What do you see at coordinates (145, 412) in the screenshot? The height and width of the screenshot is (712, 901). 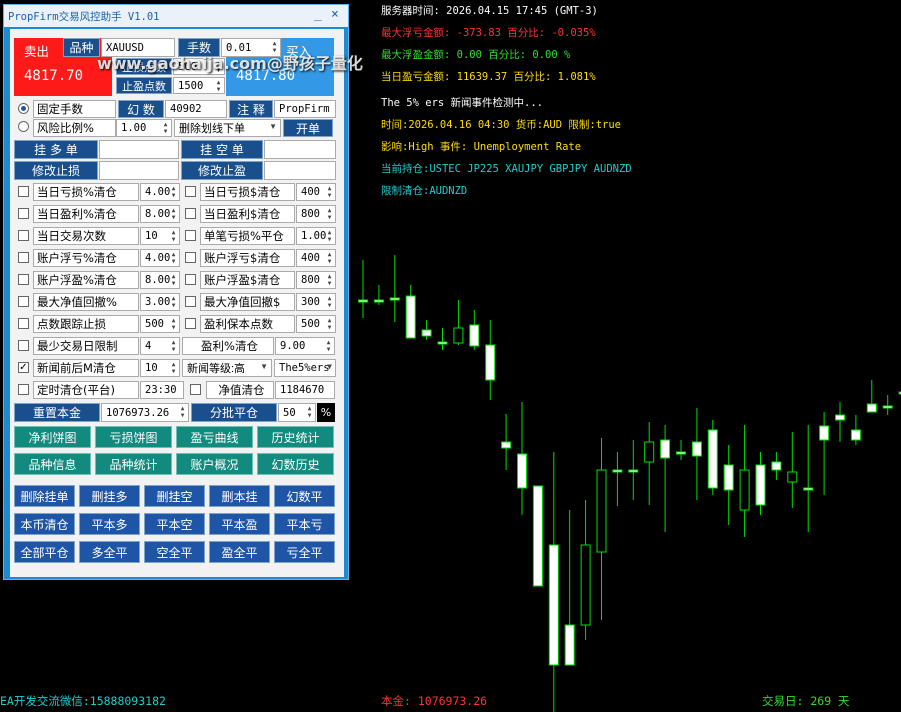 I see `reset-capital-input: 1076973.26 ▲ ▼` at bounding box center [145, 412].